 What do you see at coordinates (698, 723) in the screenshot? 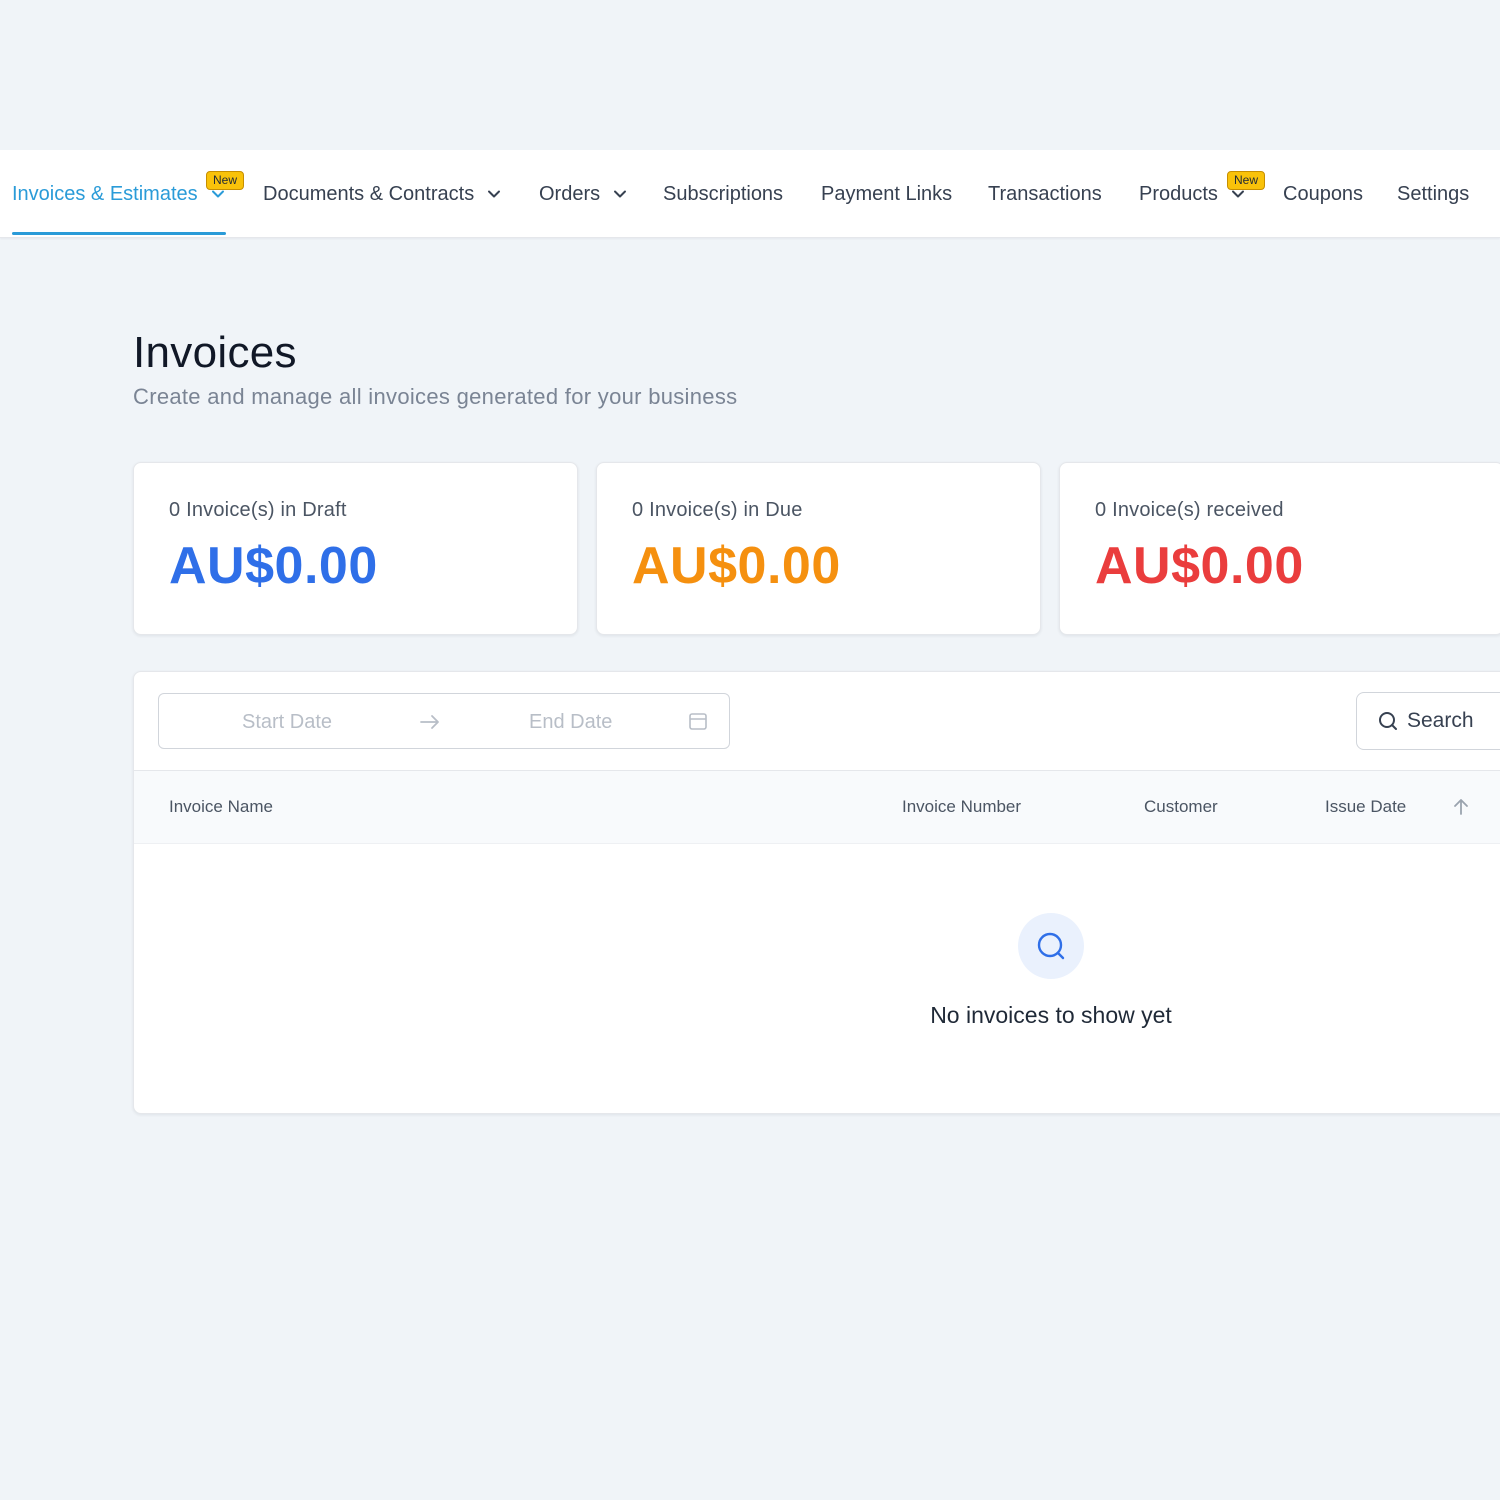
I see `calendar-icon` at bounding box center [698, 723].